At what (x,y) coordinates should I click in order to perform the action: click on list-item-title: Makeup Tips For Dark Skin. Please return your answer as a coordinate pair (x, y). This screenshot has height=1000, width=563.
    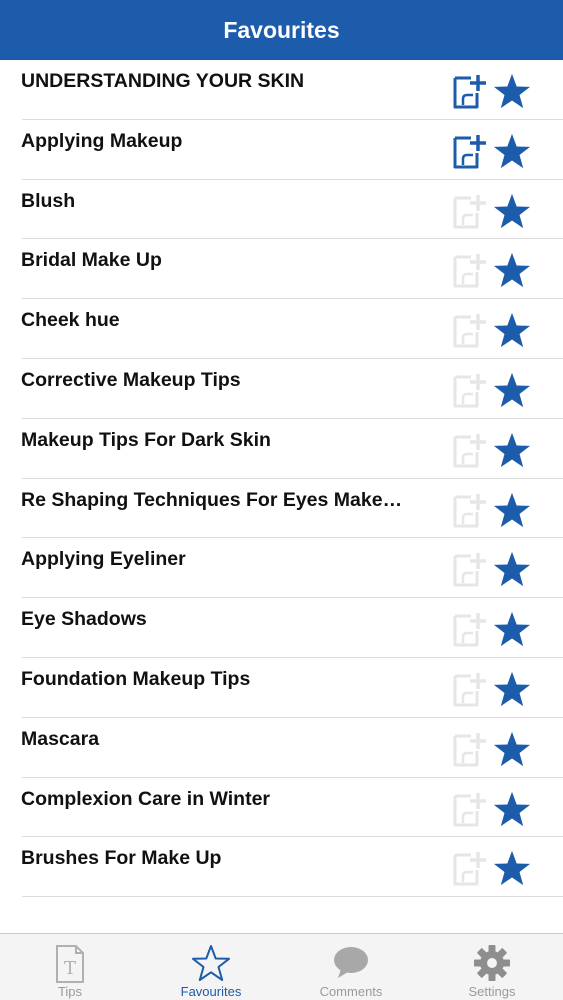
    Looking at the image, I should click on (146, 439).